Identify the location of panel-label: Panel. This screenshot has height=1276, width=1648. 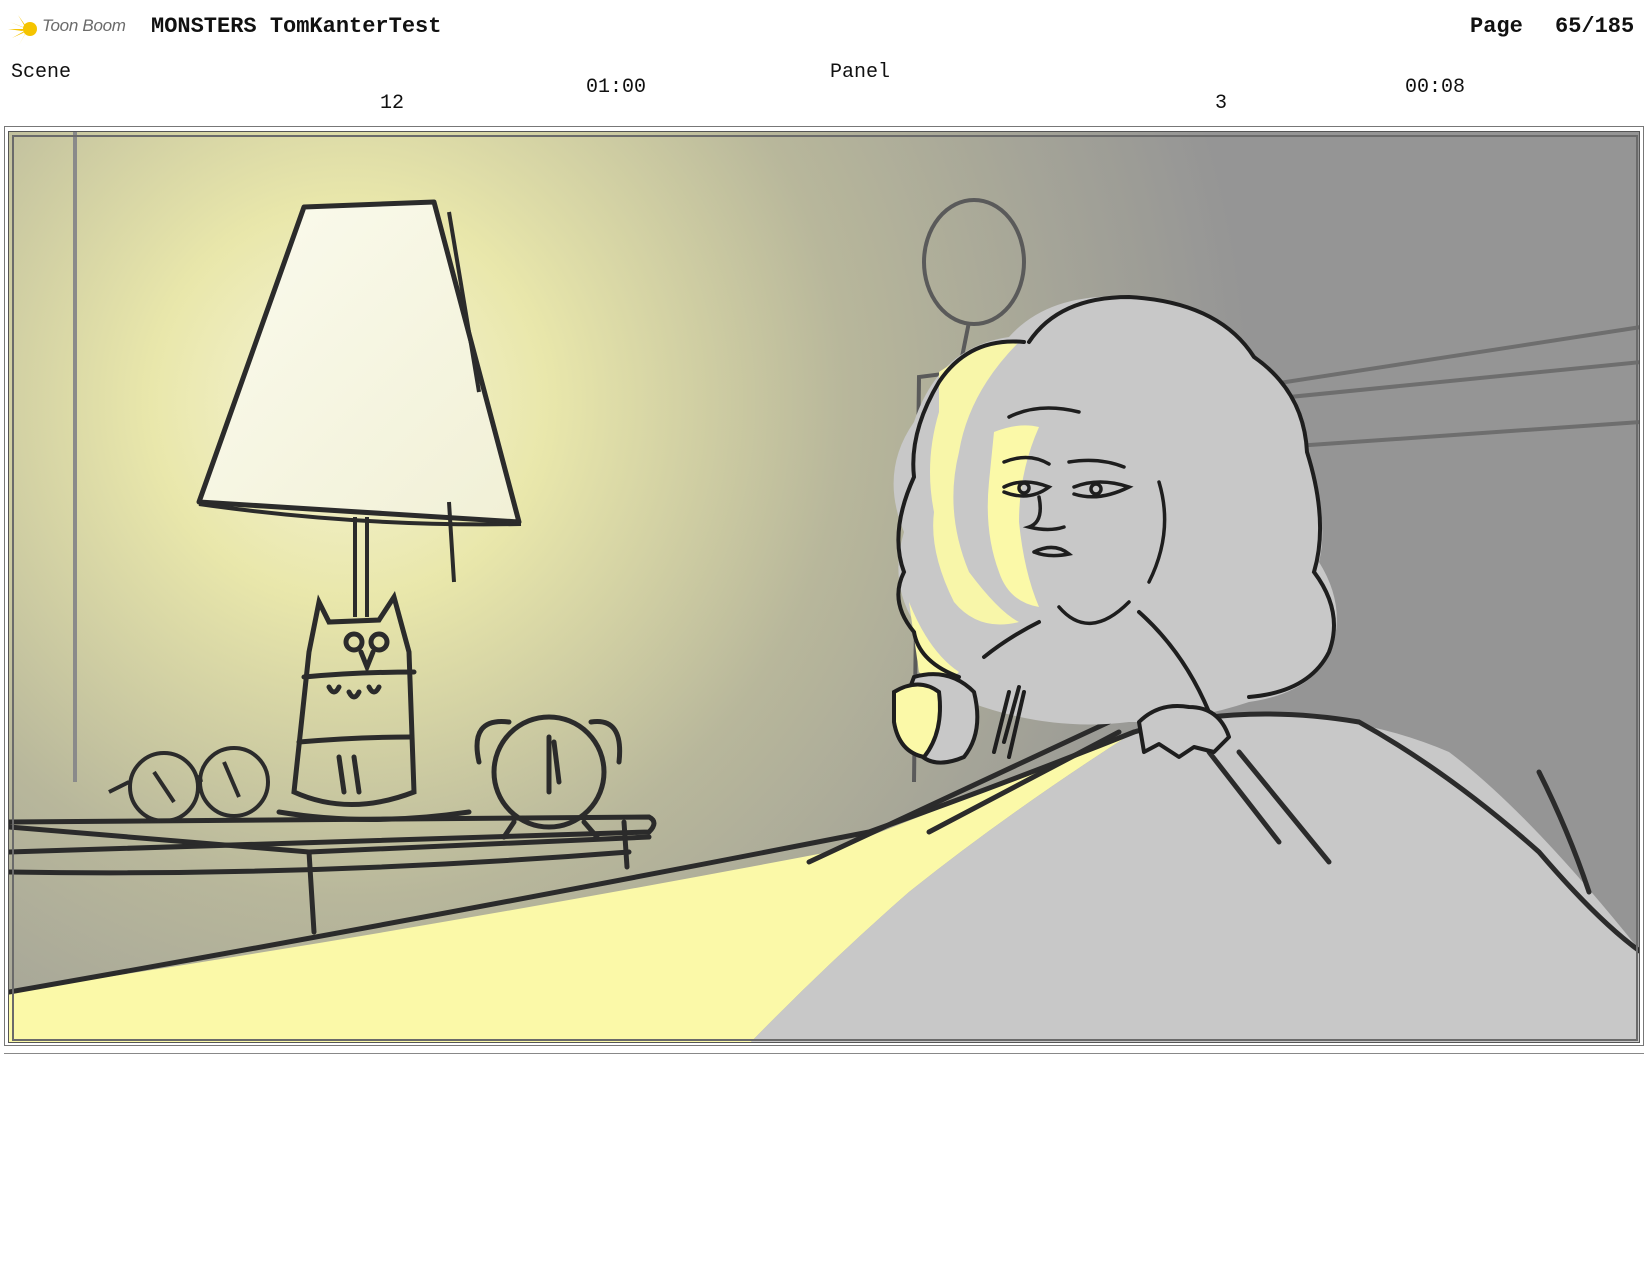
(860, 72).